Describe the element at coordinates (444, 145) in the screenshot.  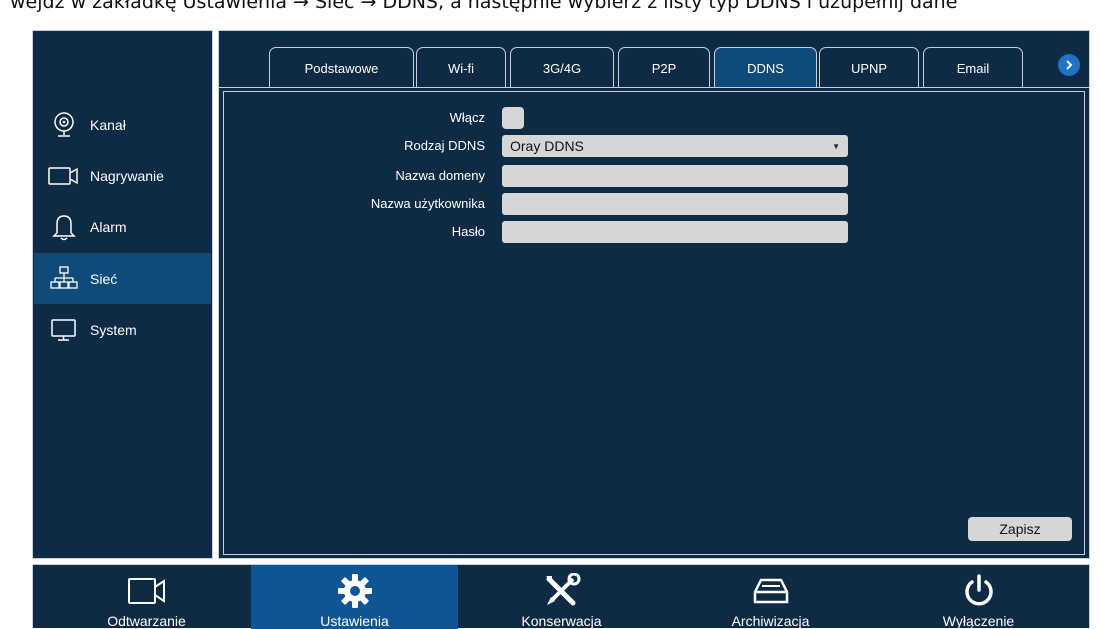
I see `ddns-type-label: Rodzaj DDNS` at that location.